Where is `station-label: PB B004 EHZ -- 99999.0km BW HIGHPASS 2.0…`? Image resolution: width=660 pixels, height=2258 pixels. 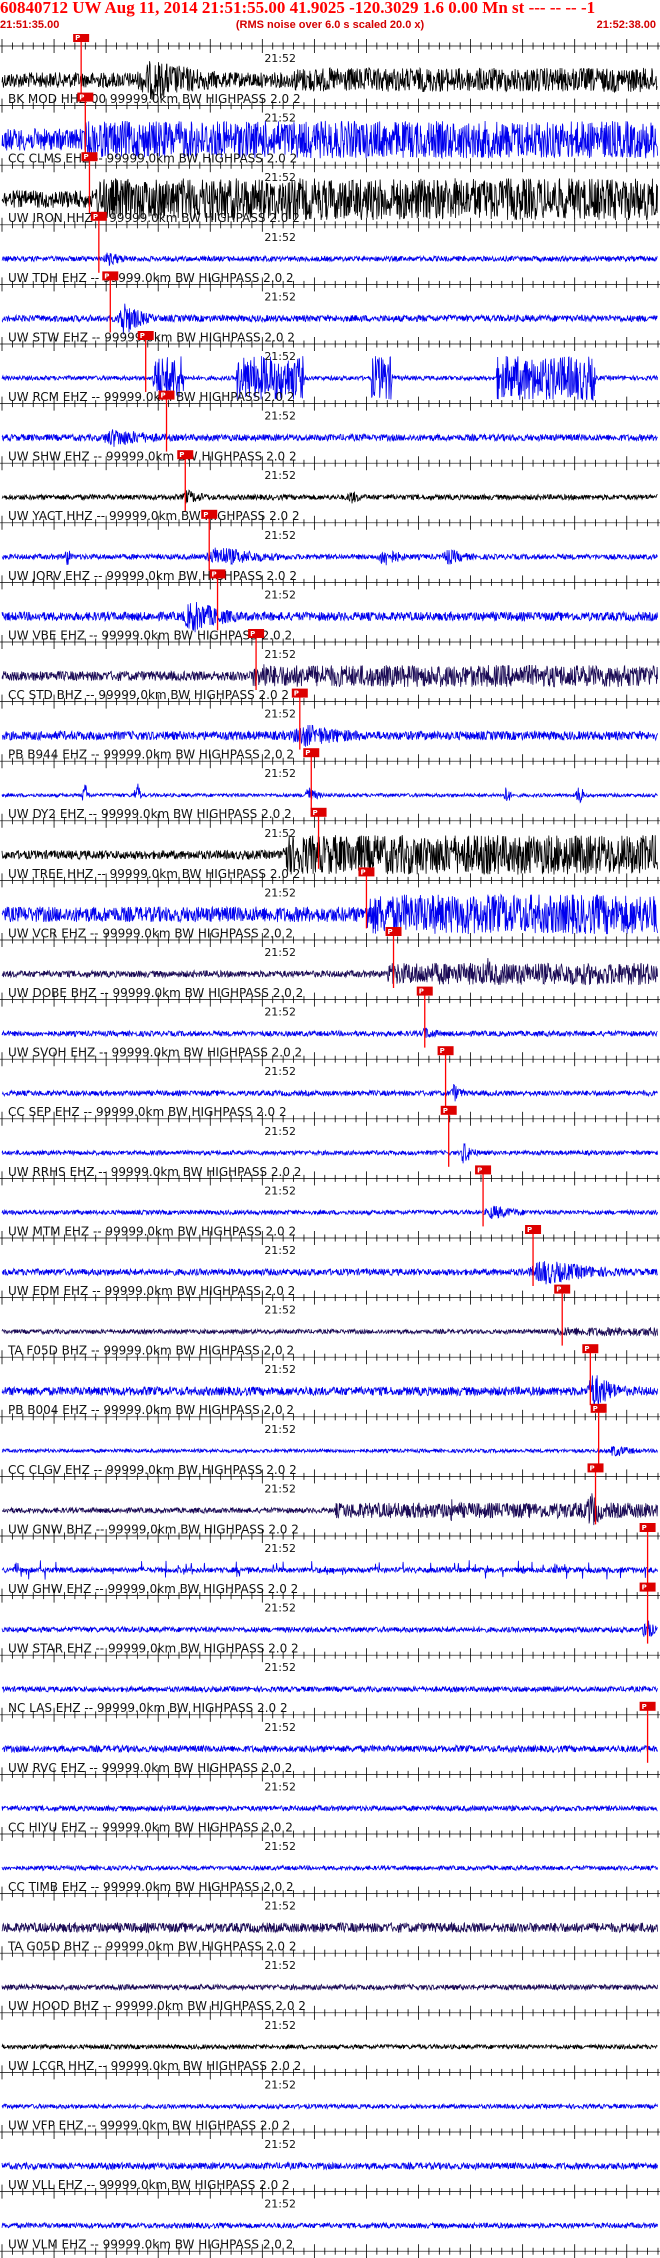
station-label: PB B004 EHZ -- 99999.0km BW HIGHPASS 2.0… is located at coordinates (151, 1410).